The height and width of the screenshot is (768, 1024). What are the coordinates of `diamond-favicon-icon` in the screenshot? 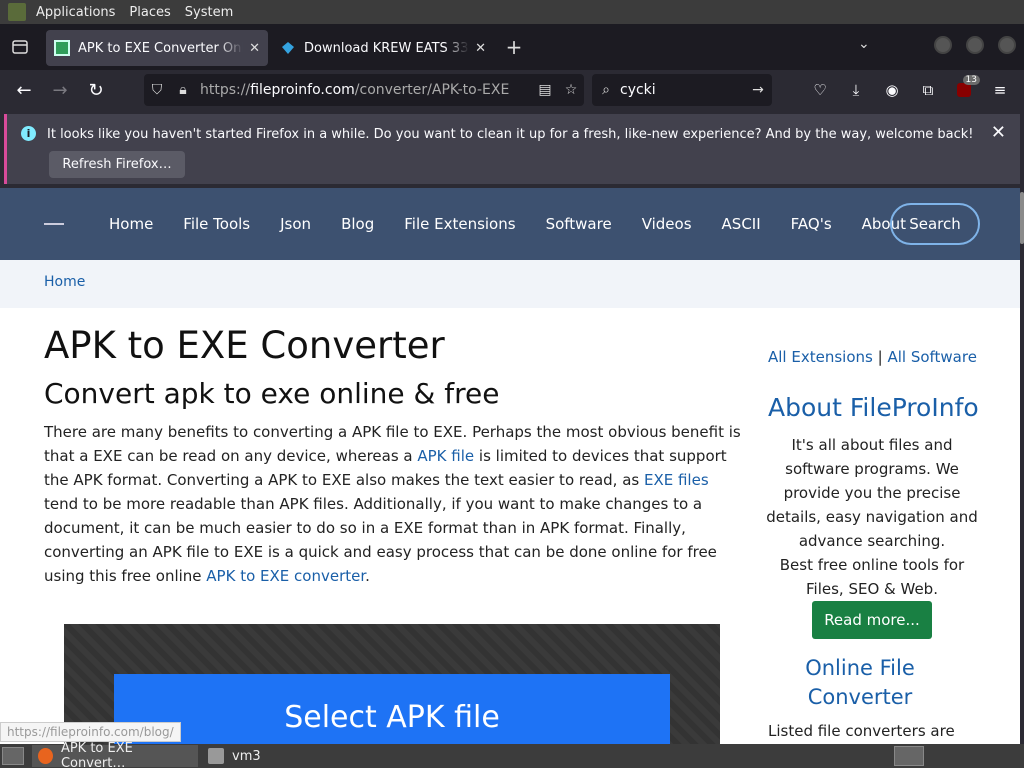 It's located at (288, 48).